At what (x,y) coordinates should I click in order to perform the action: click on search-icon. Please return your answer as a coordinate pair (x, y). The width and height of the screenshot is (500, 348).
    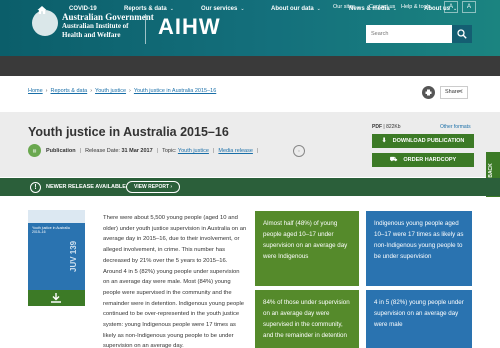
    Looking at the image, I should click on (462, 34).